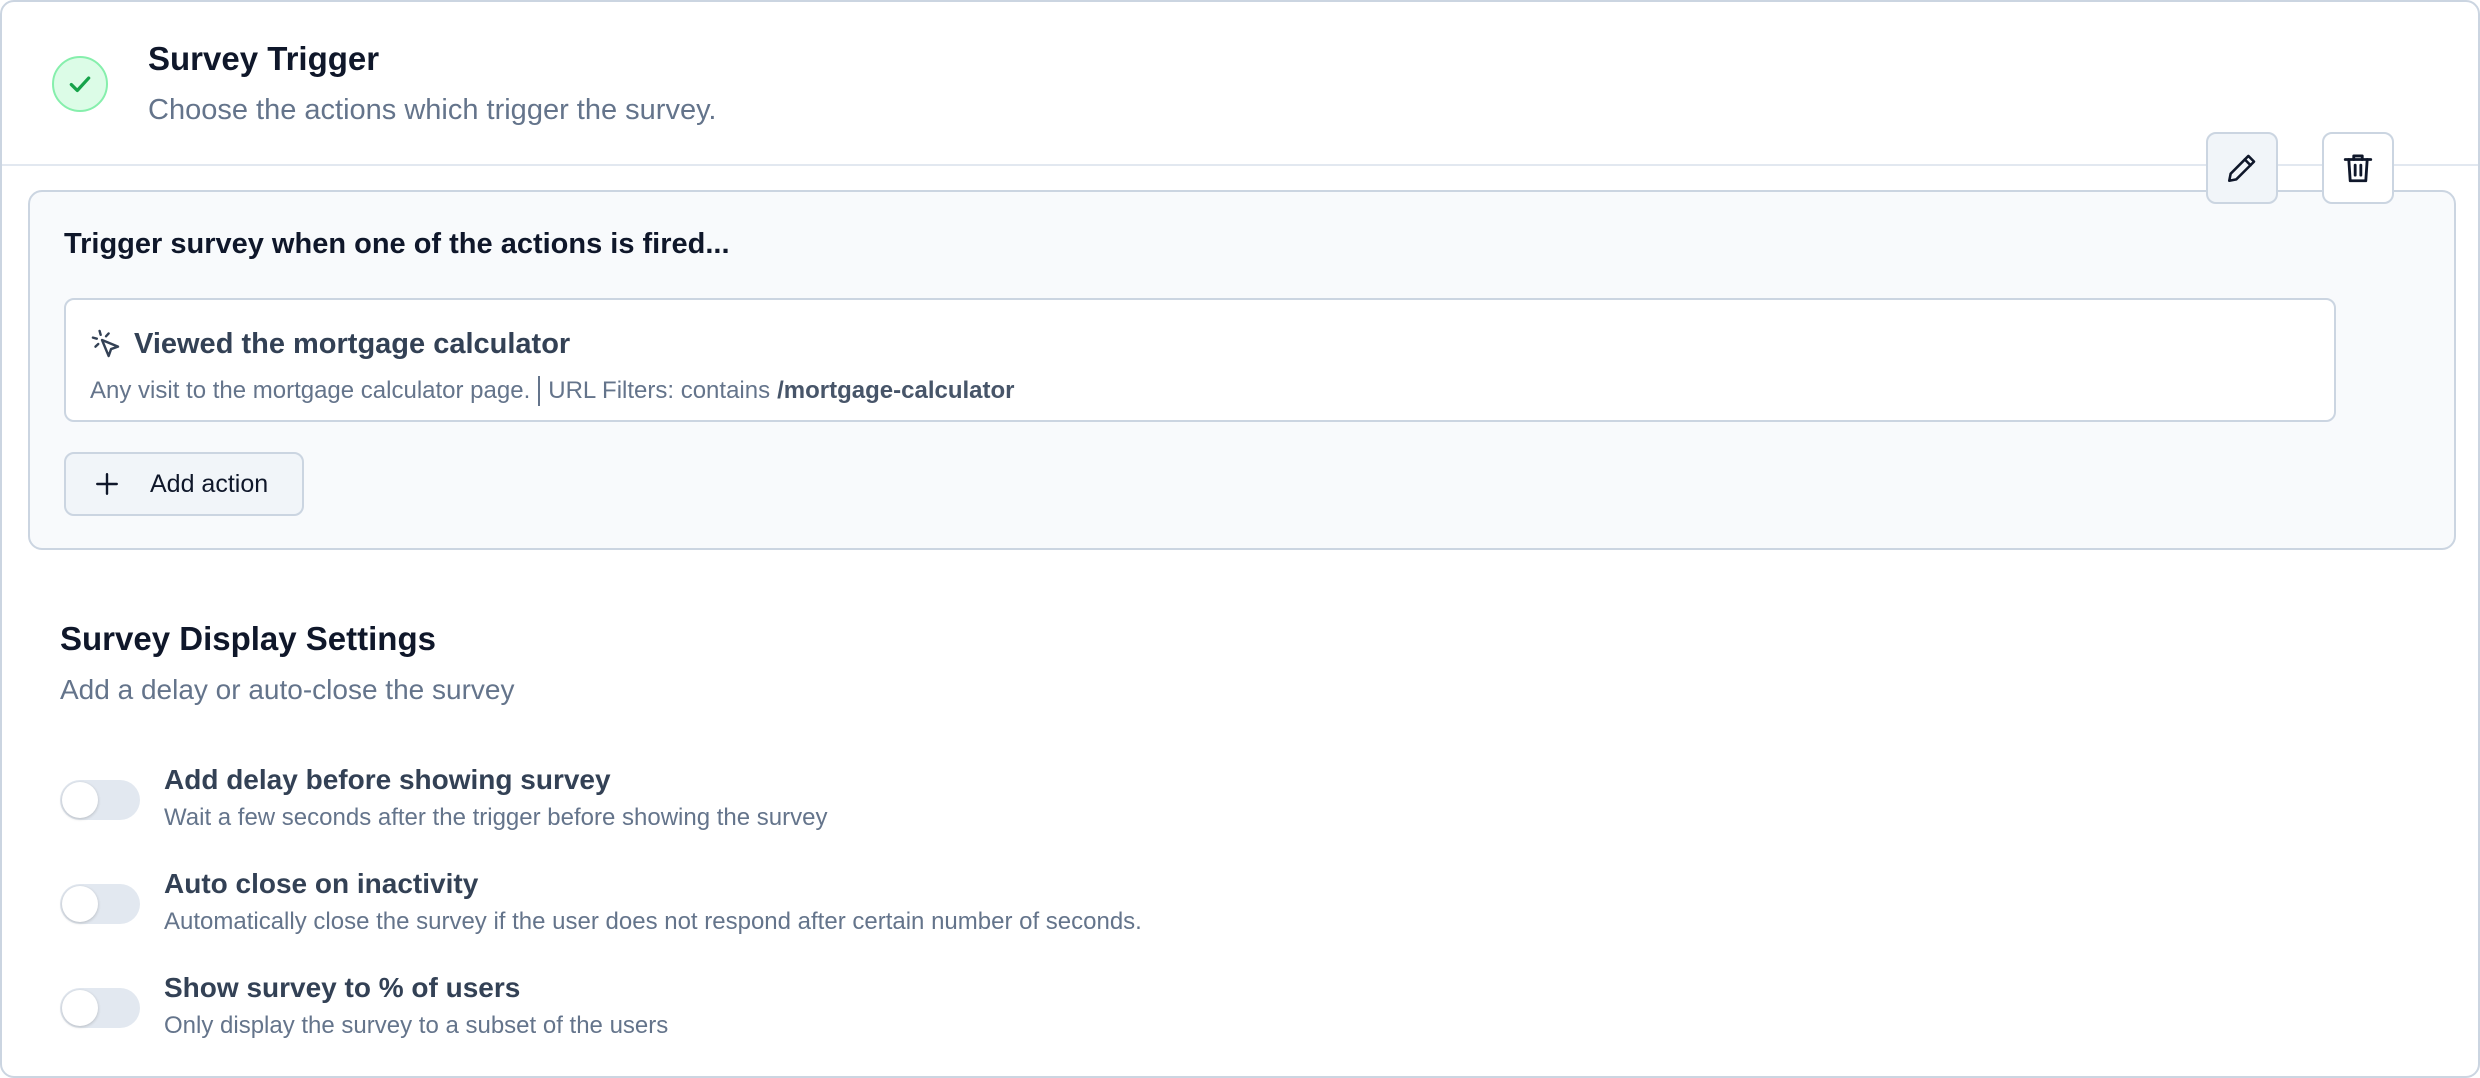  I want to click on trash-icon, so click(2358, 168).